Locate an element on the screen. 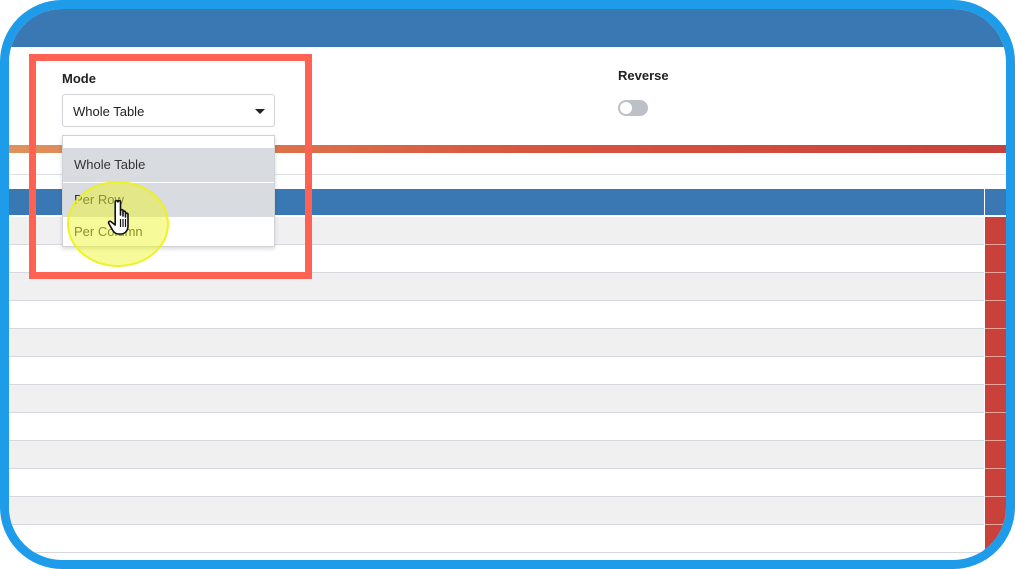 The width and height of the screenshot is (1015, 569). reverse-label: Reverse is located at coordinates (643, 75).